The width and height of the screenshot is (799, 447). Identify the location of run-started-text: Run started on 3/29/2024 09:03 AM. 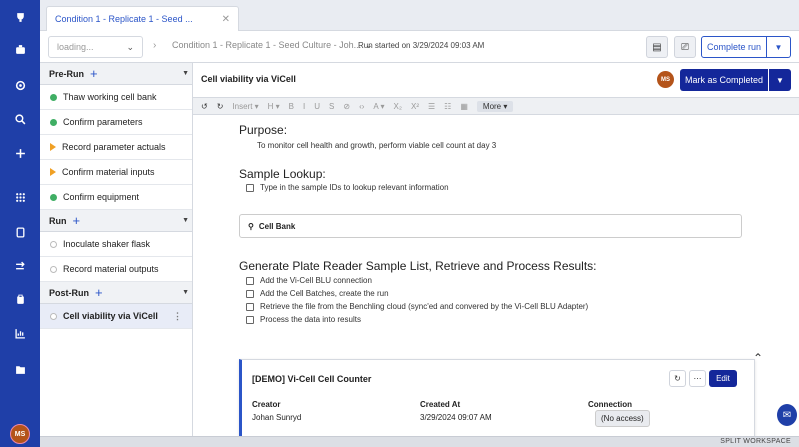
(421, 45).